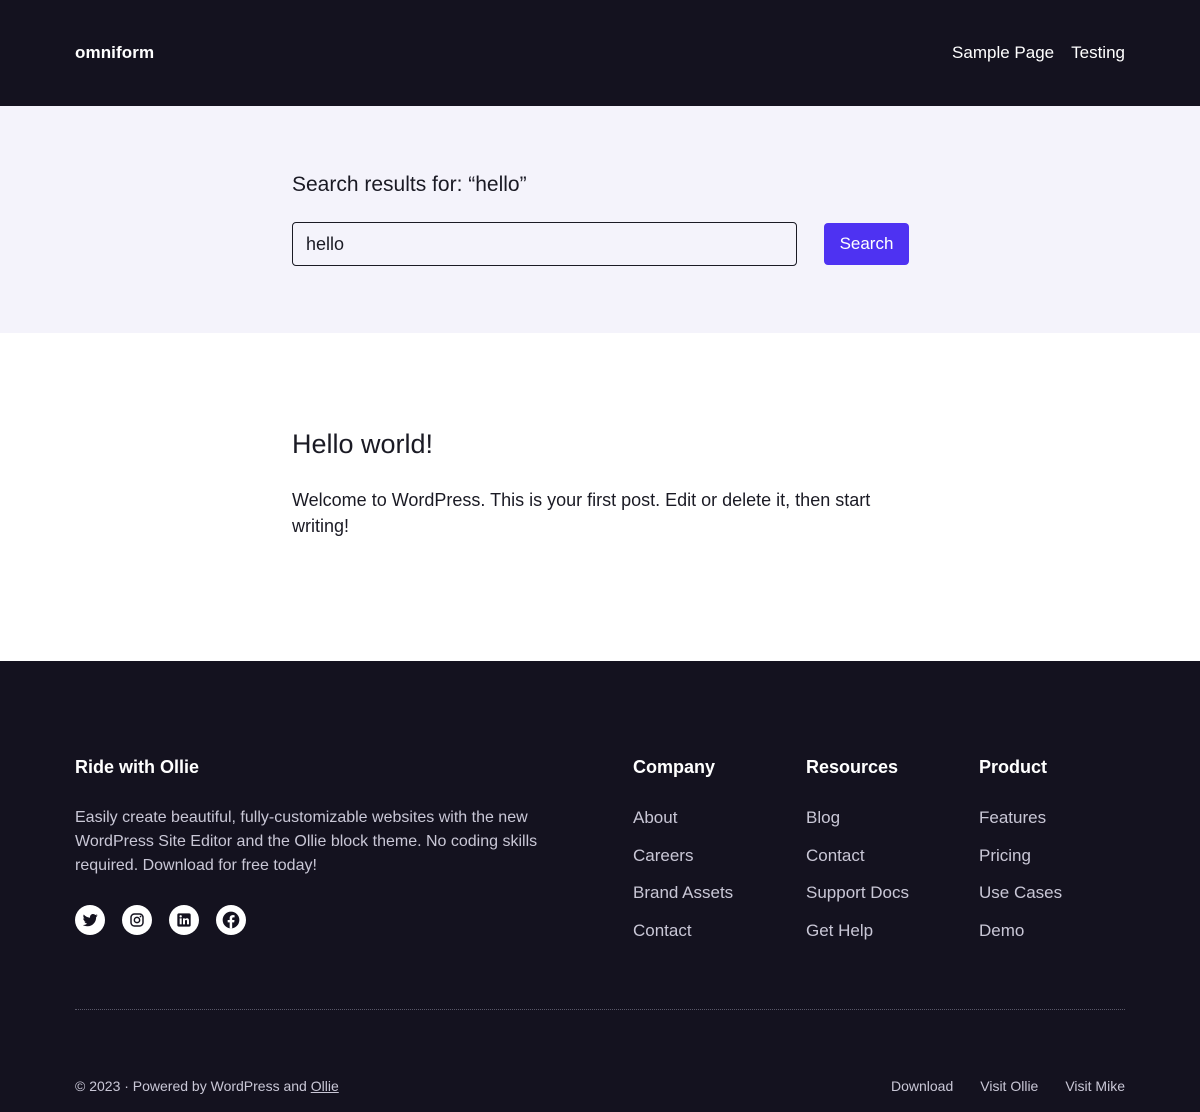  What do you see at coordinates (600, 53) in the screenshot?
I see `site-header: omniform Sample Page Testing` at bounding box center [600, 53].